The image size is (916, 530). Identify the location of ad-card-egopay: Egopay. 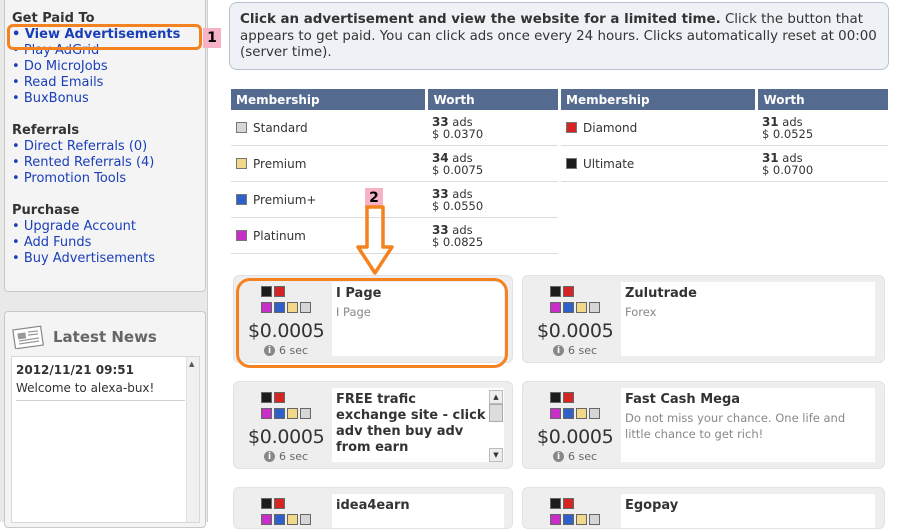
(703, 508).